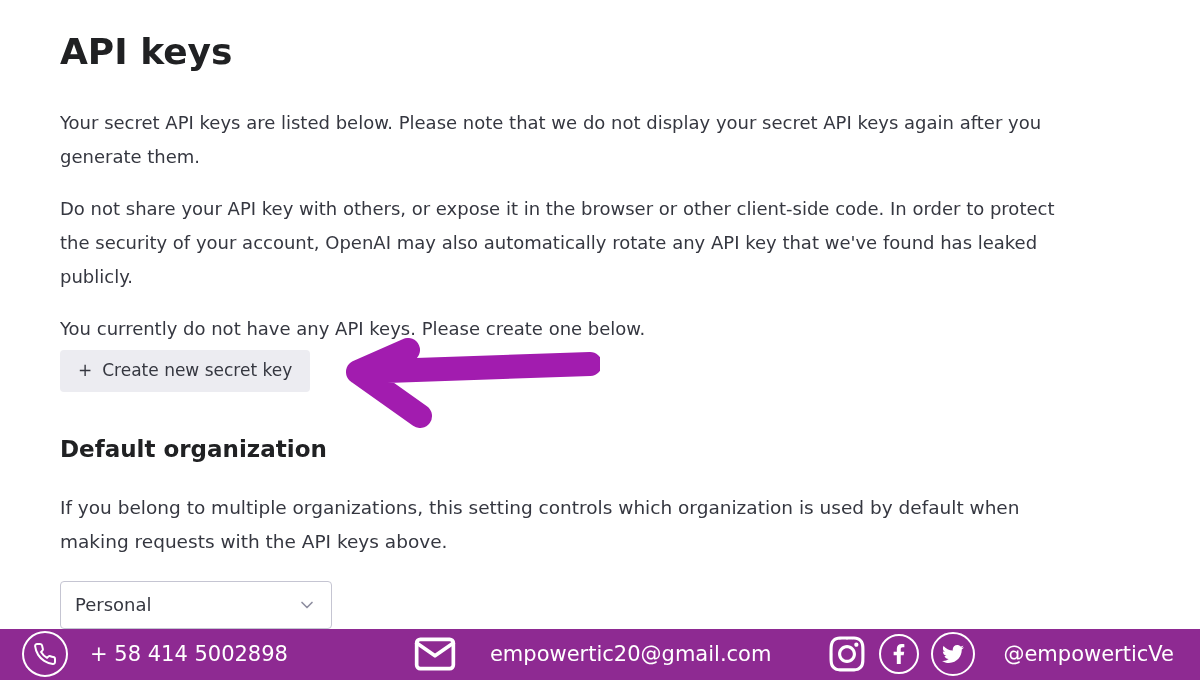 The height and width of the screenshot is (680, 1200). What do you see at coordinates (45, 654) in the screenshot?
I see `phone-icon` at bounding box center [45, 654].